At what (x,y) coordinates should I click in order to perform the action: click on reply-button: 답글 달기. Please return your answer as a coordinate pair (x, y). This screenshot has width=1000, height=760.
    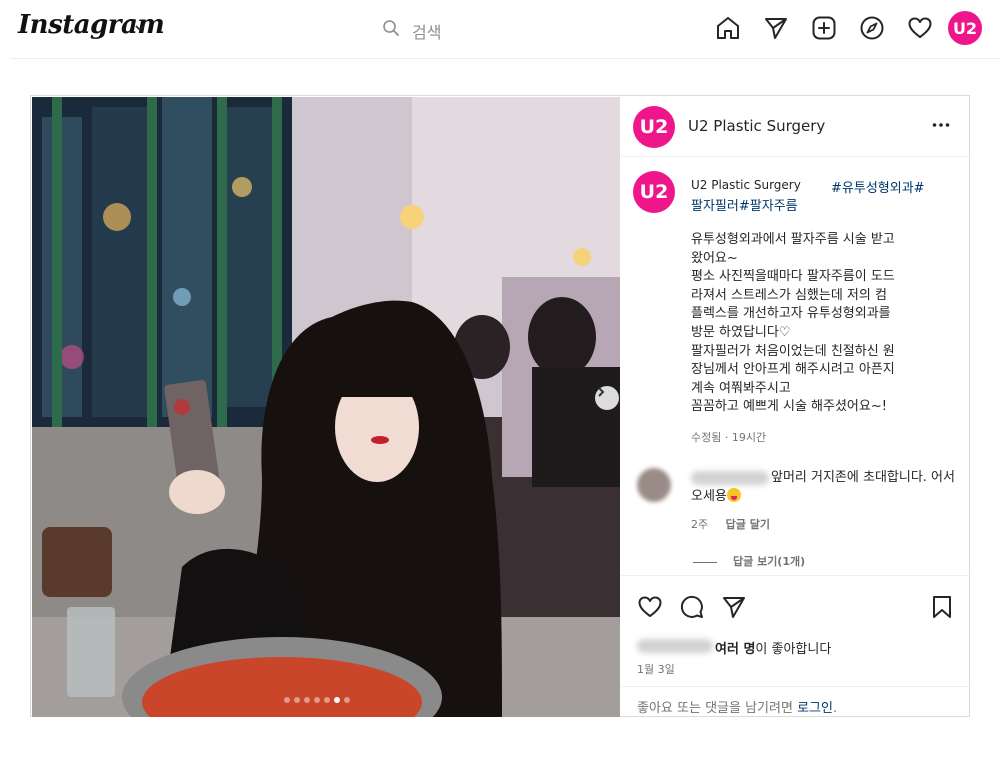
    Looking at the image, I should click on (748, 524).